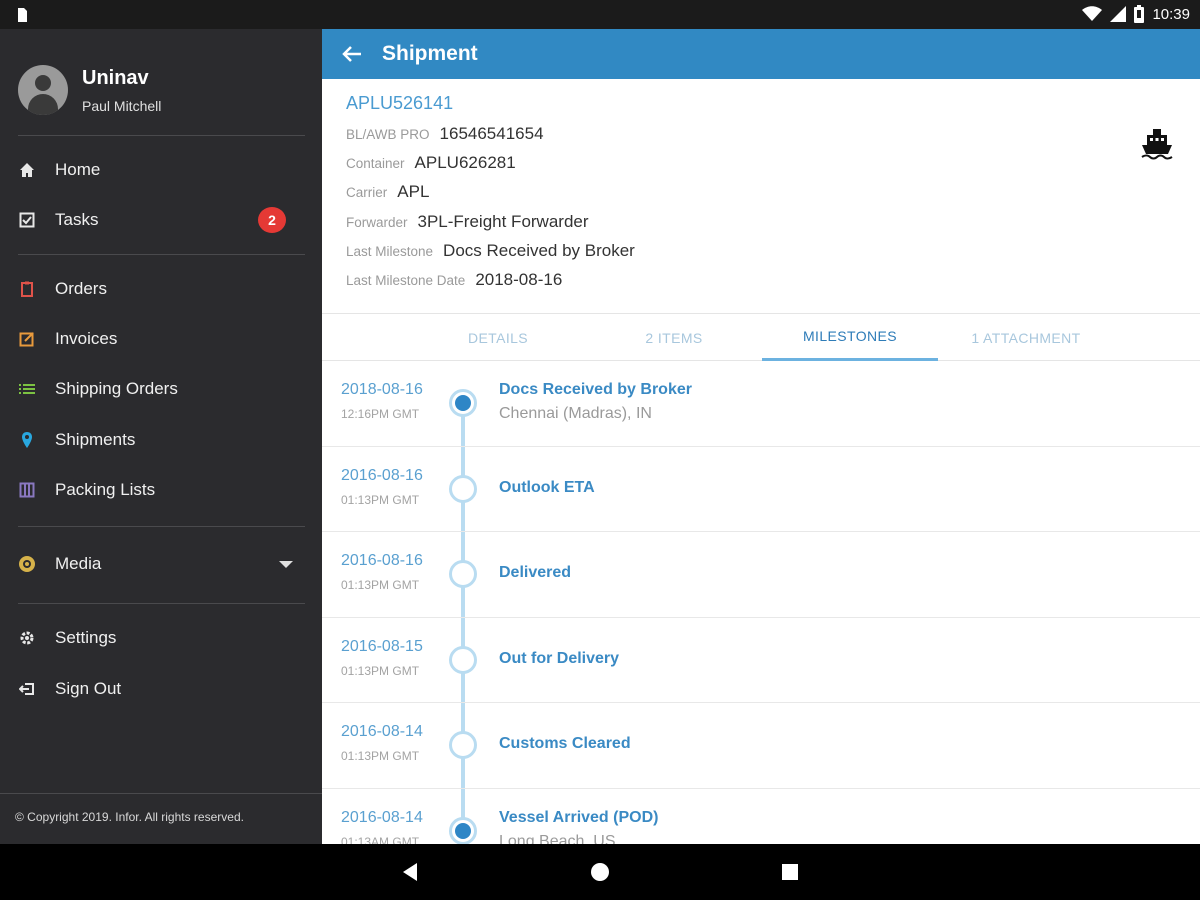  Describe the element at coordinates (1118, 14) in the screenshot. I see `signal-icon` at that location.